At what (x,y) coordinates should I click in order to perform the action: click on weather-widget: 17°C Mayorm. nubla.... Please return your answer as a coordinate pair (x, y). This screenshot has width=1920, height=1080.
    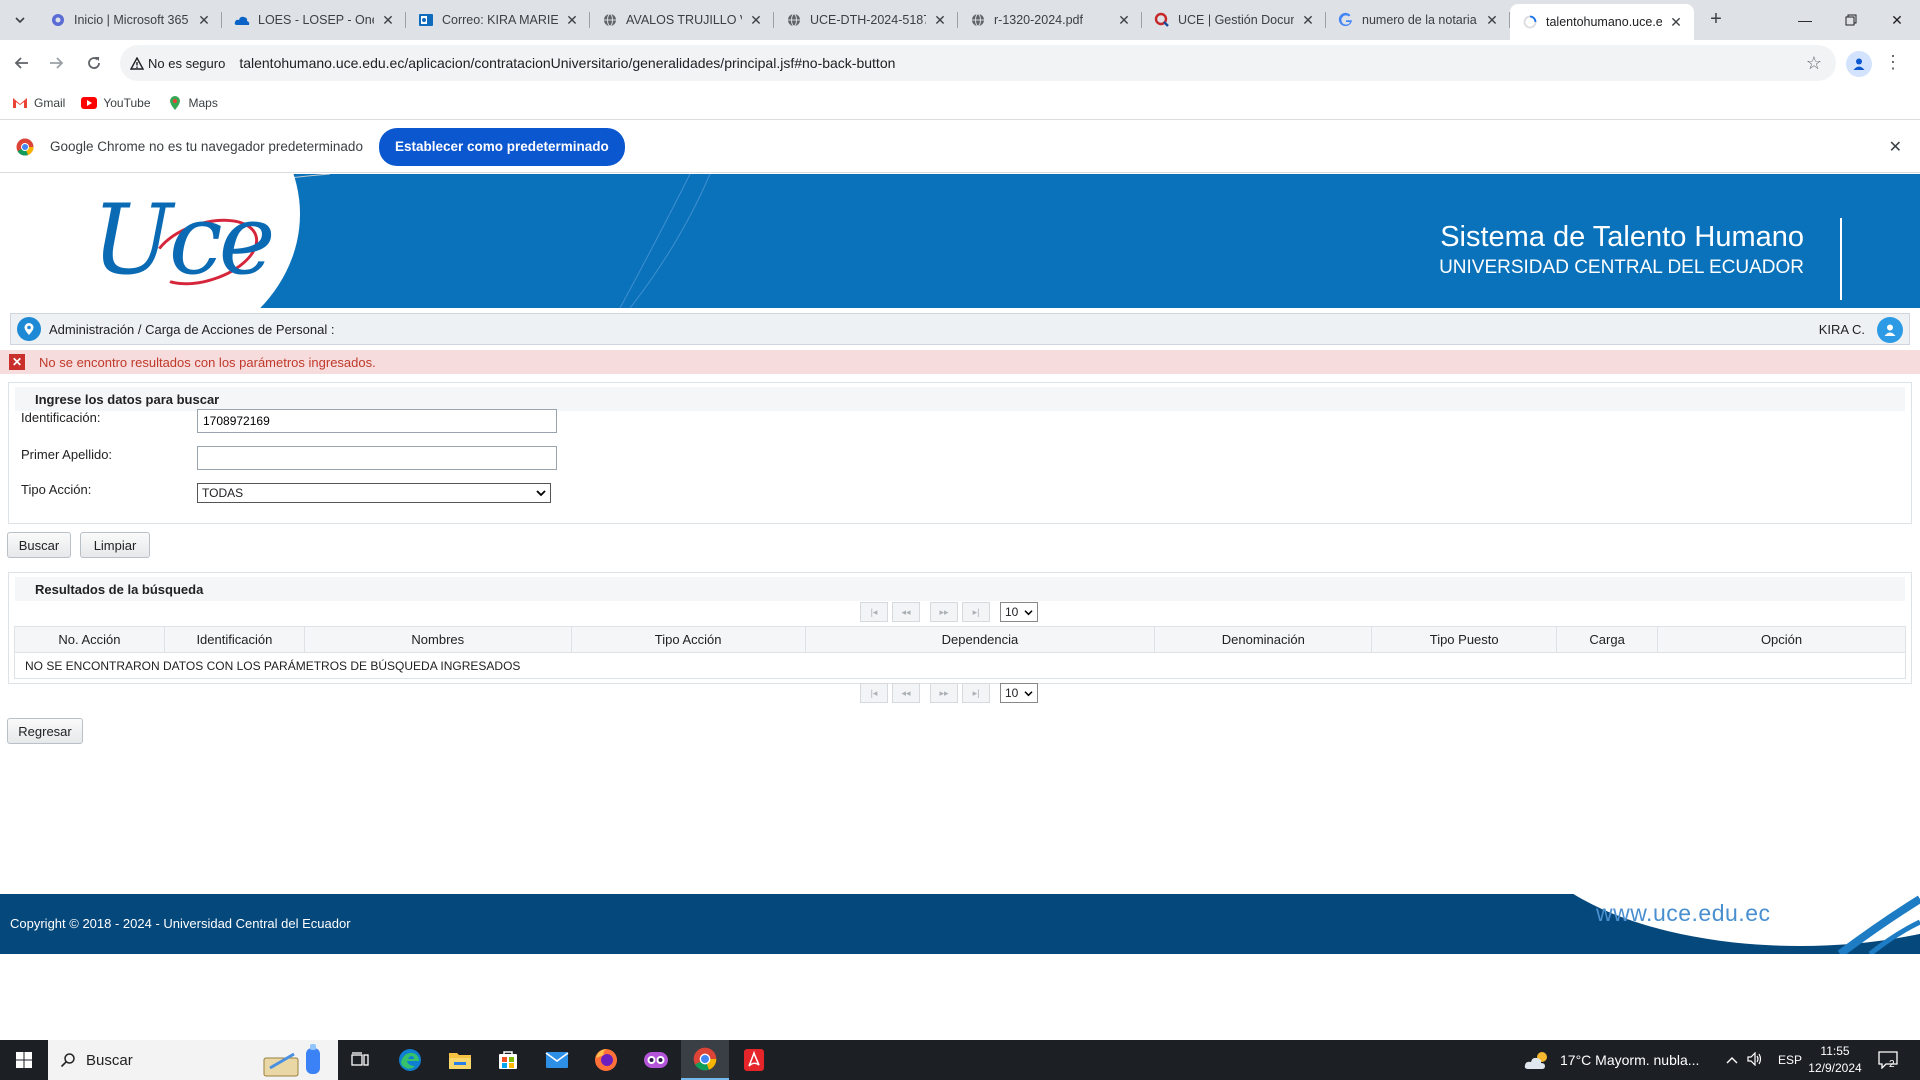
    Looking at the image, I should click on (1611, 1060).